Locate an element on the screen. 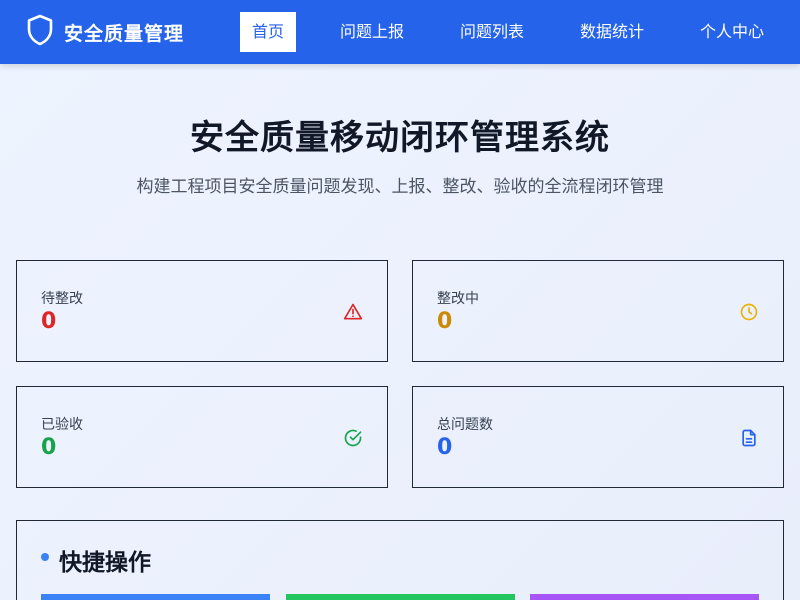  shield-icon is located at coordinates (40, 32).